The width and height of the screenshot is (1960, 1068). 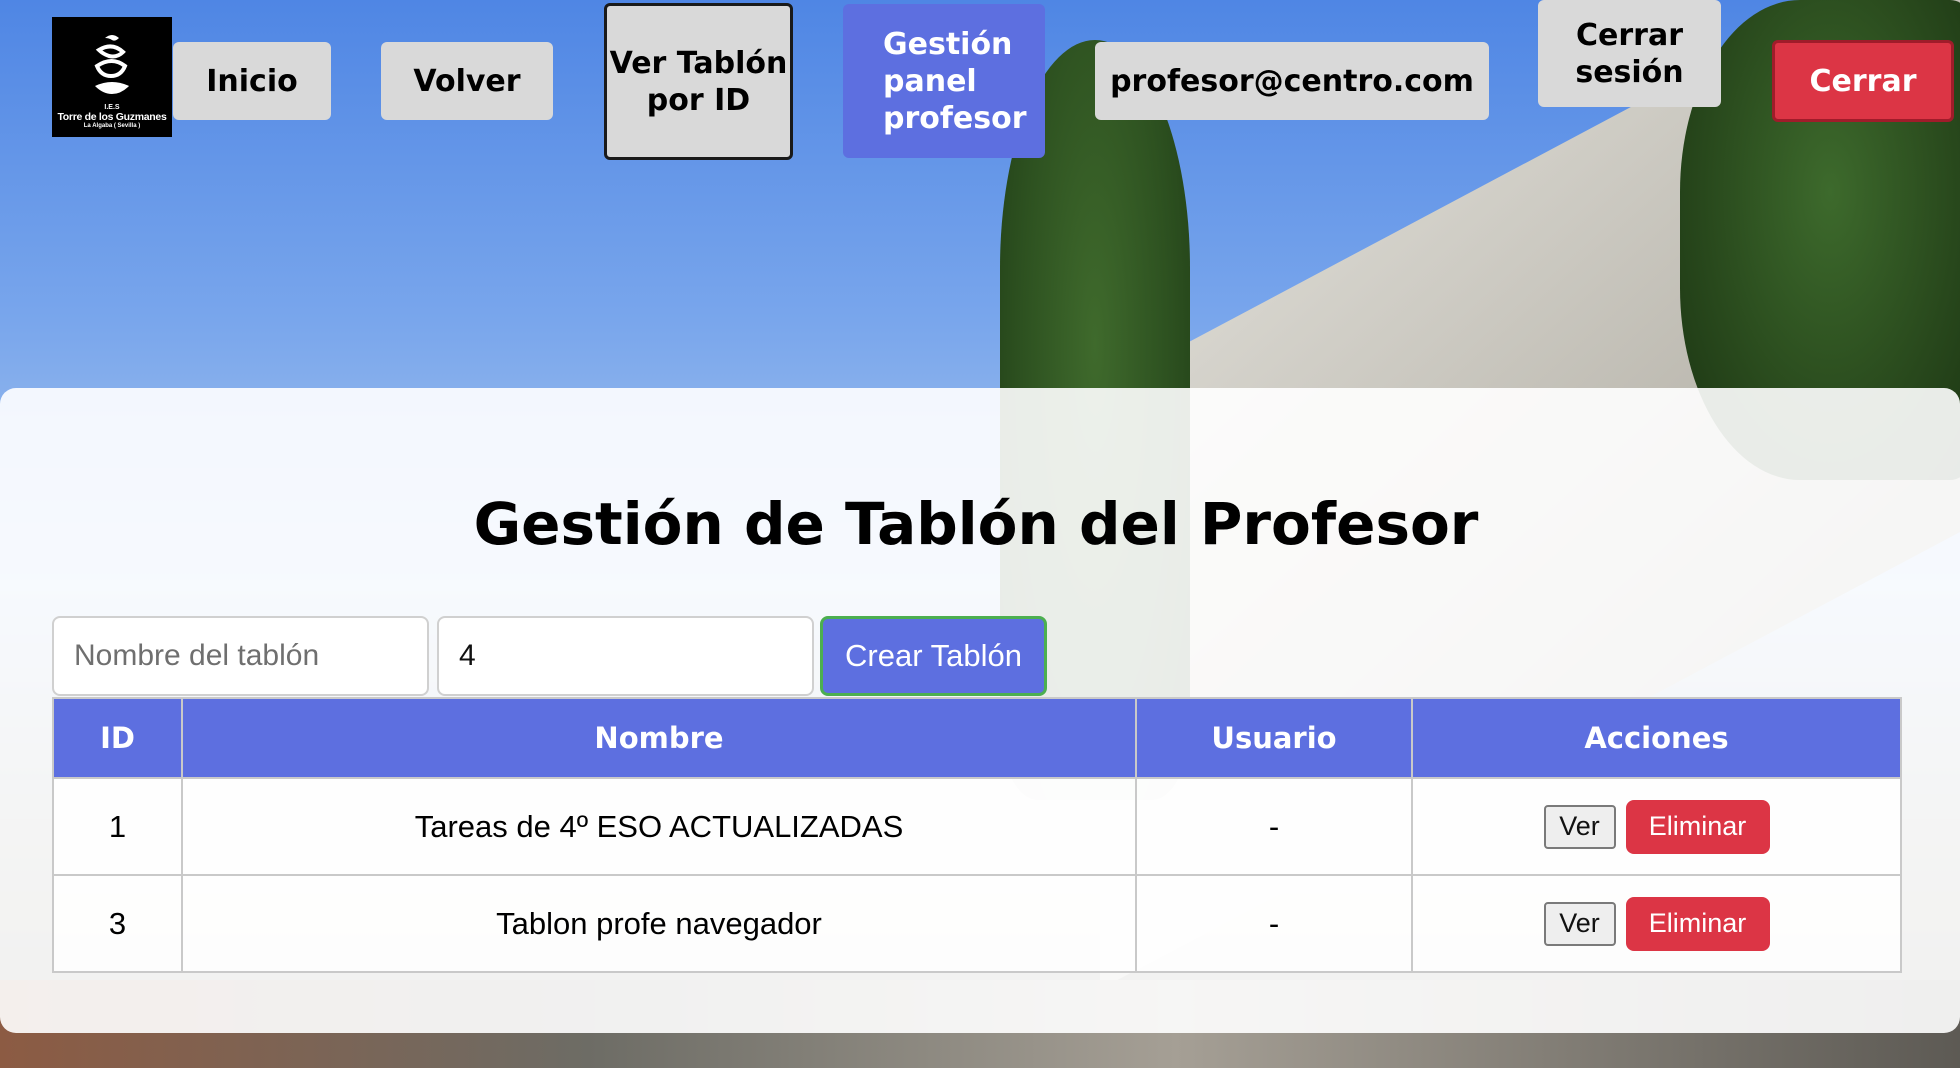 What do you see at coordinates (117, 826) in the screenshot?
I see `cell-id: 1` at bounding box center [117, 826].